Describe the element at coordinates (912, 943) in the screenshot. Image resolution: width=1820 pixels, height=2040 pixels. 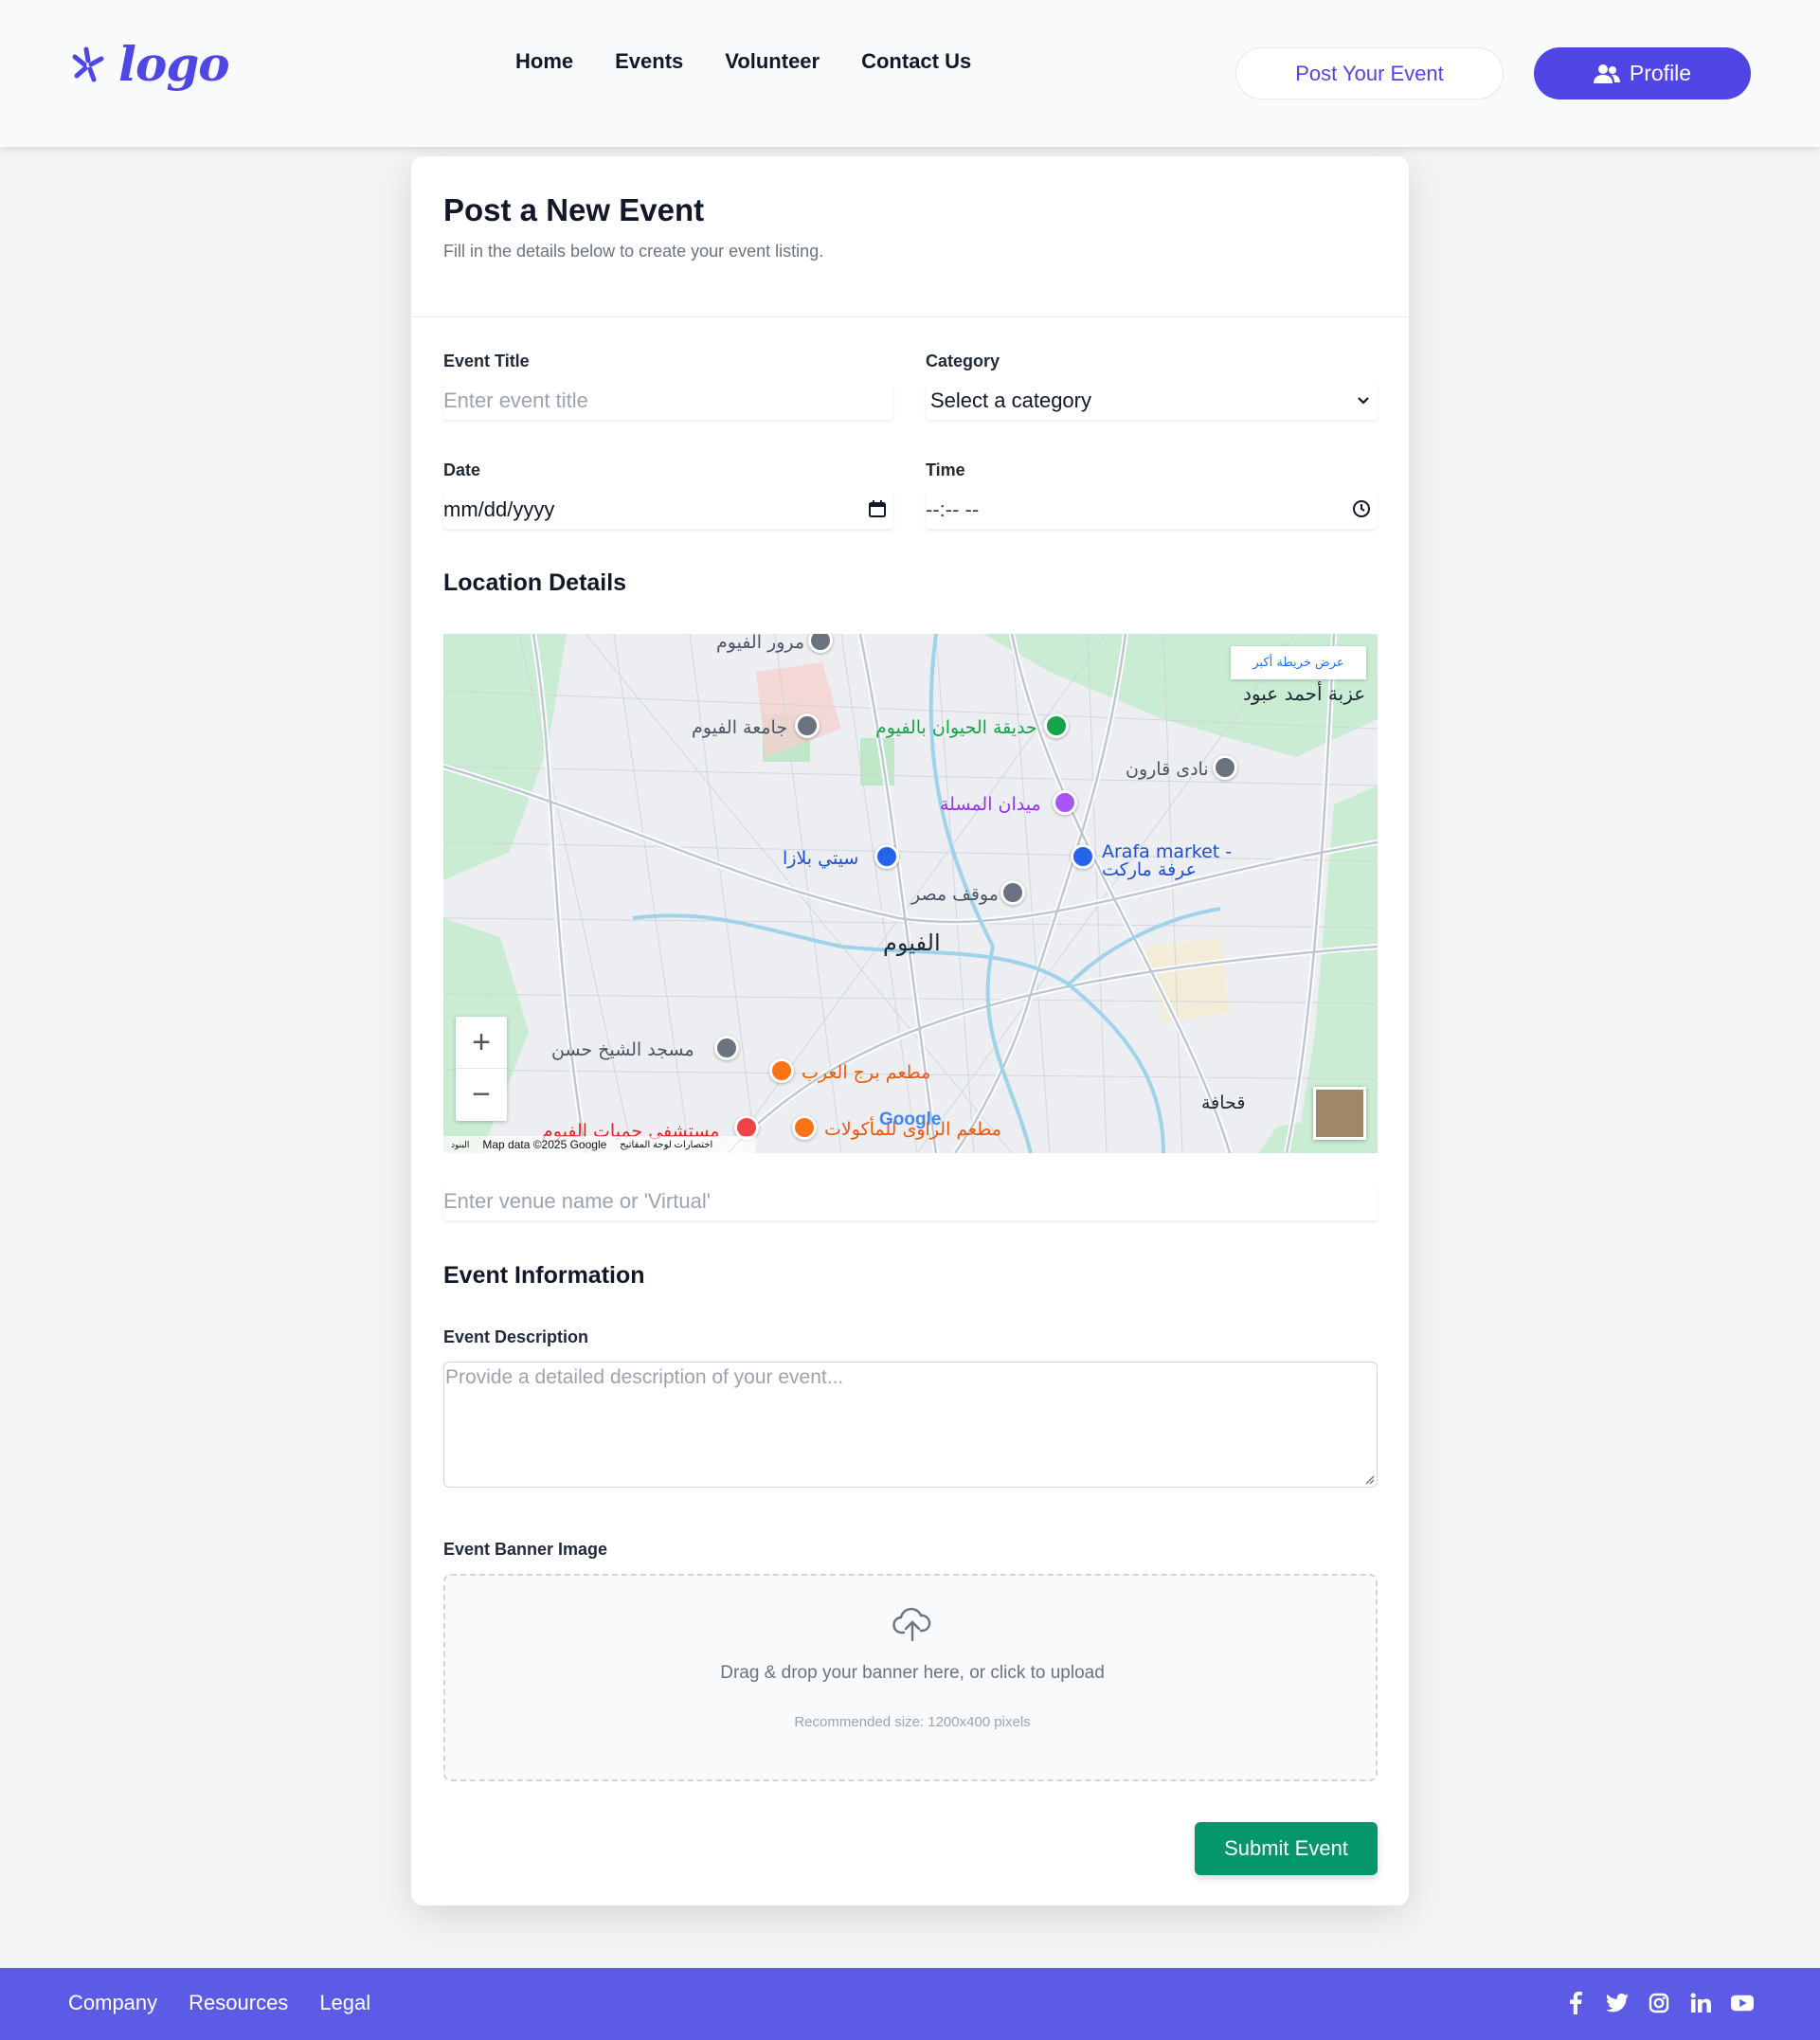
I see `map-label-city: الفيوم` at that location.